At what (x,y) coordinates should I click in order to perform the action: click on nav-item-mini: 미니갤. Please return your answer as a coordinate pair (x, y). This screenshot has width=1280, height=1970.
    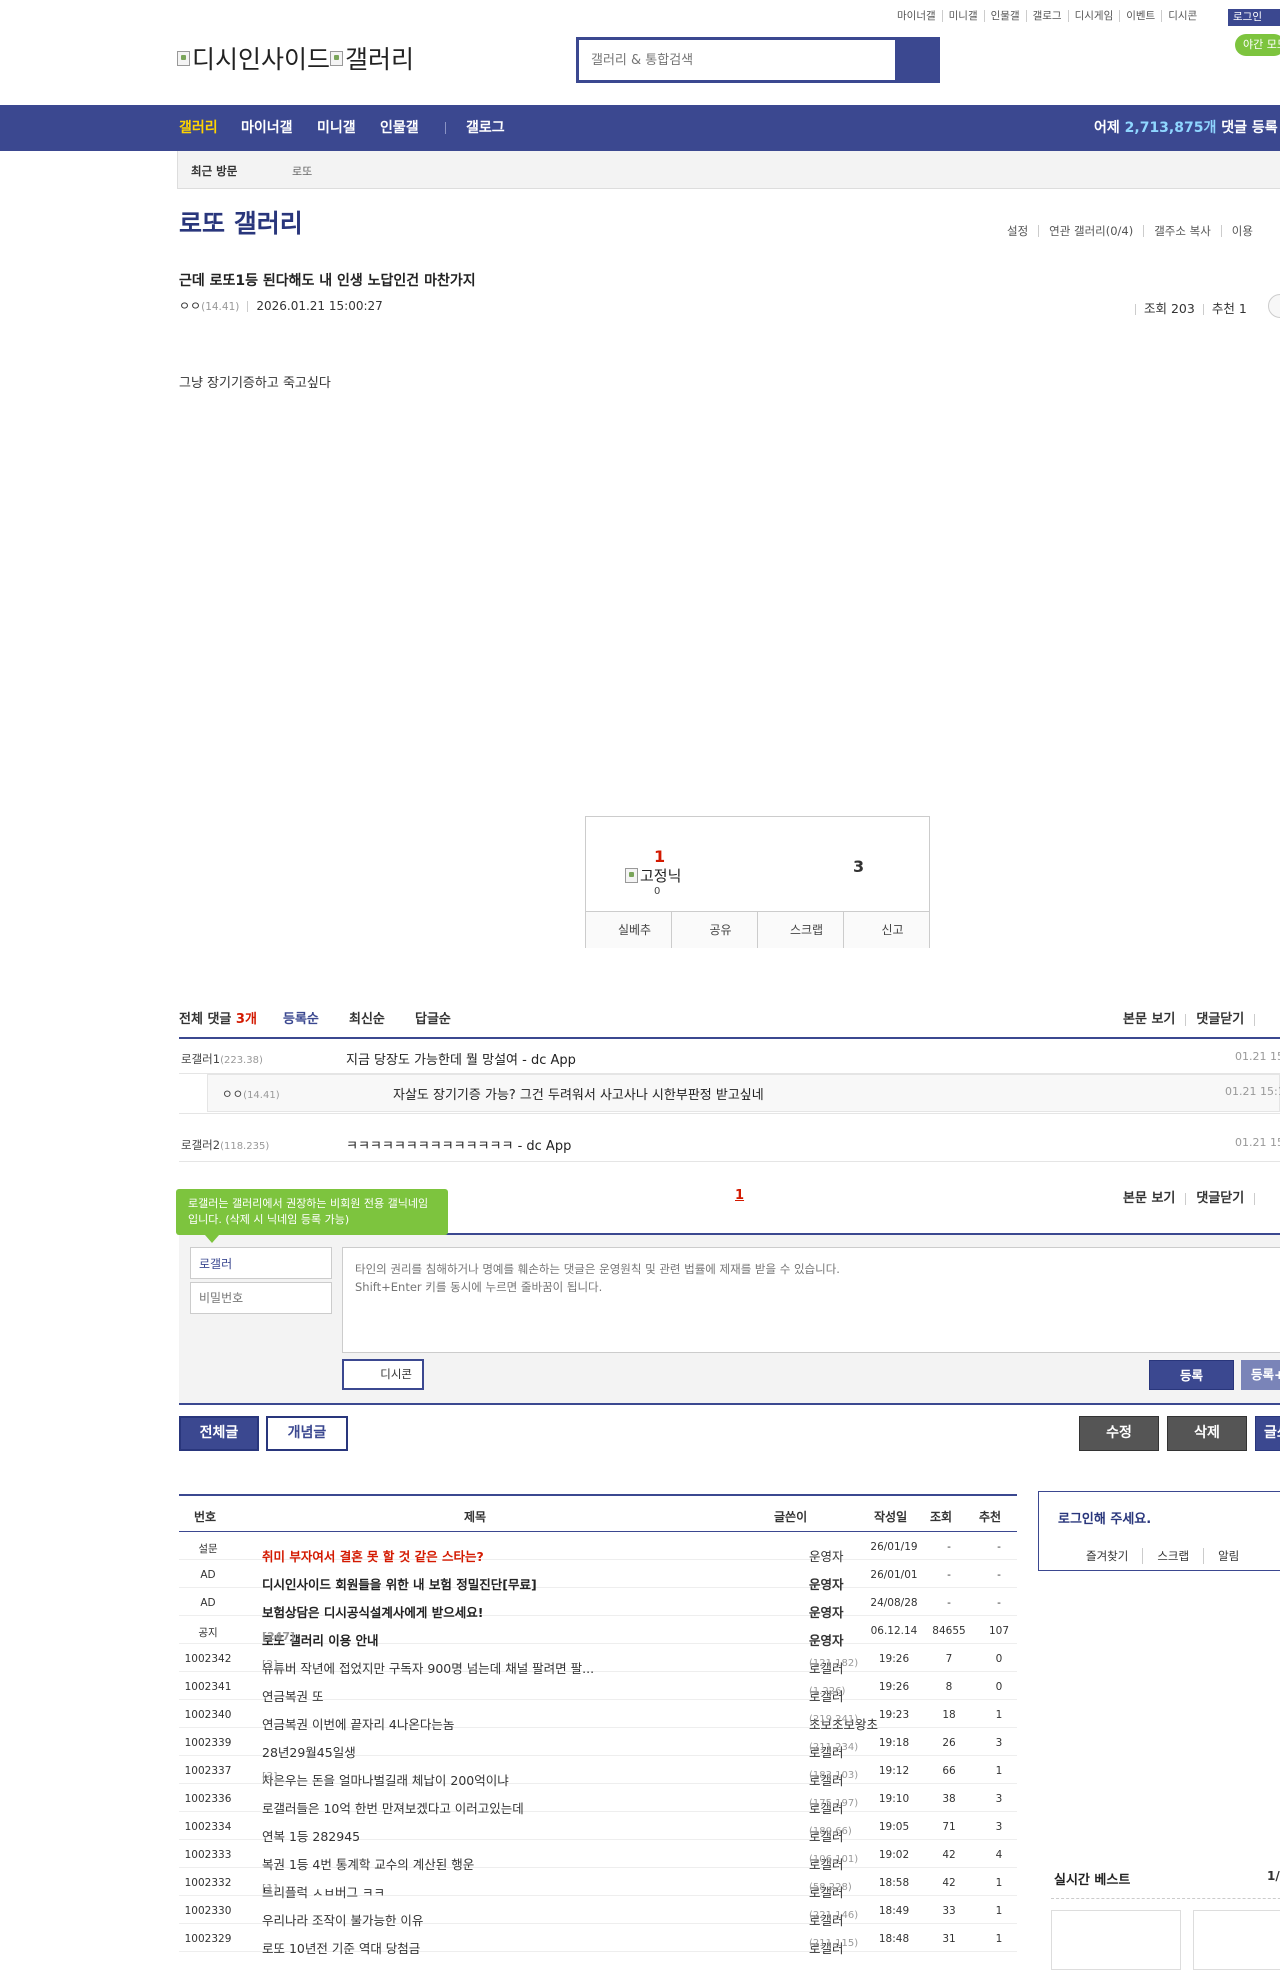
    Looking at the image, I should click on (336, 128).